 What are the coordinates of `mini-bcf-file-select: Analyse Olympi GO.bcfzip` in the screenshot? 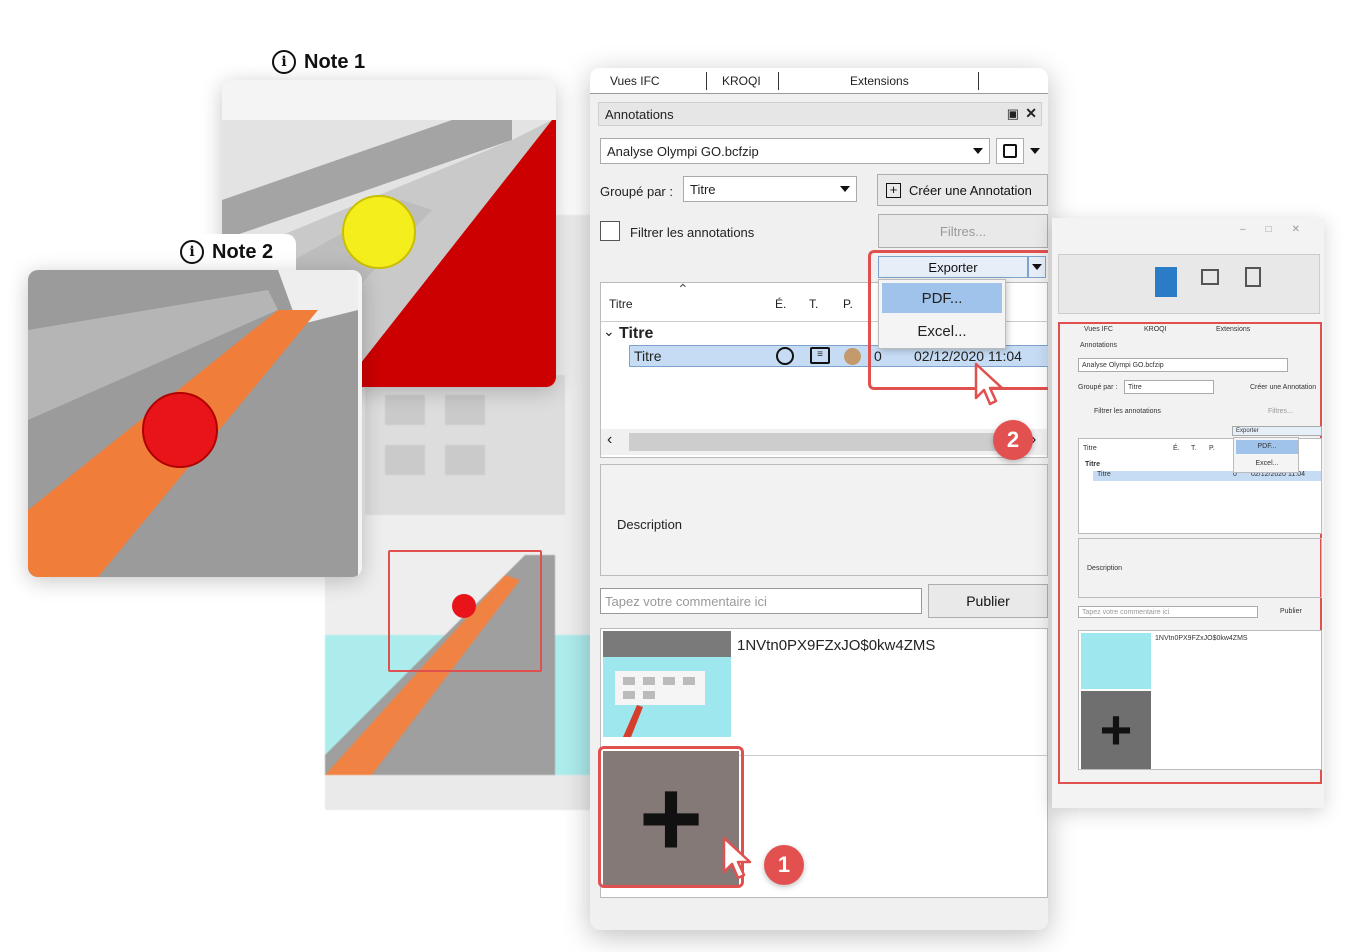 It's located at (1183, 365).